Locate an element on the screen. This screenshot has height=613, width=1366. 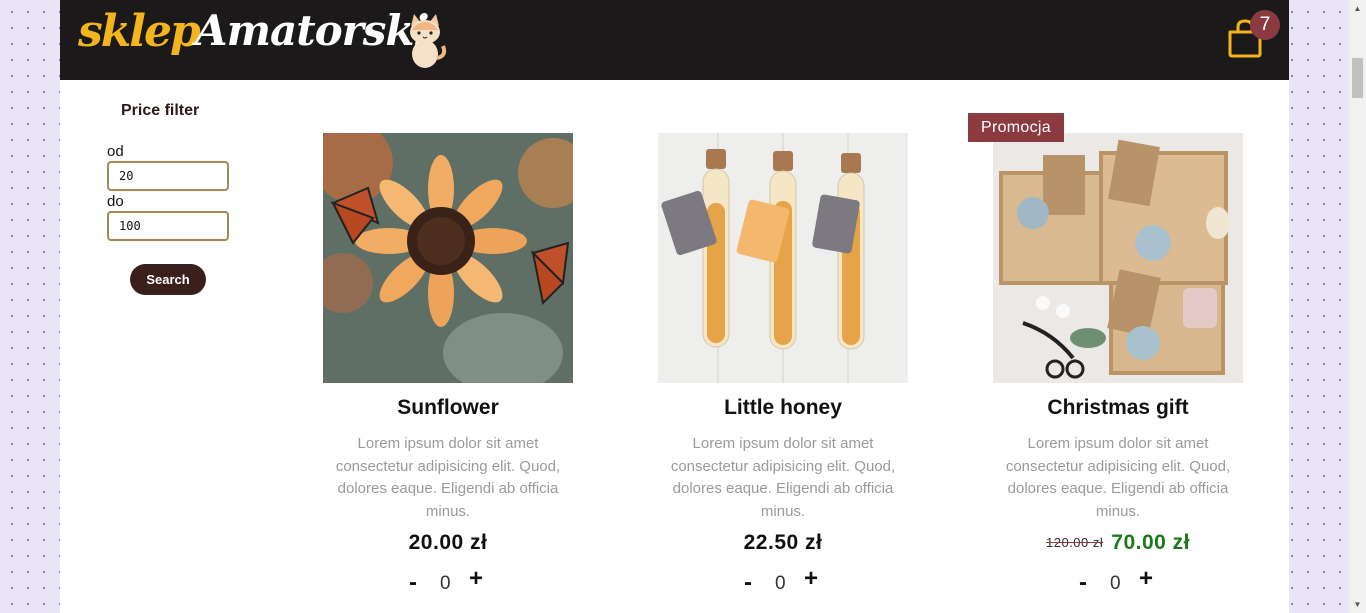
product-price: 70.00 zł is located at coordinates (1150, 542).